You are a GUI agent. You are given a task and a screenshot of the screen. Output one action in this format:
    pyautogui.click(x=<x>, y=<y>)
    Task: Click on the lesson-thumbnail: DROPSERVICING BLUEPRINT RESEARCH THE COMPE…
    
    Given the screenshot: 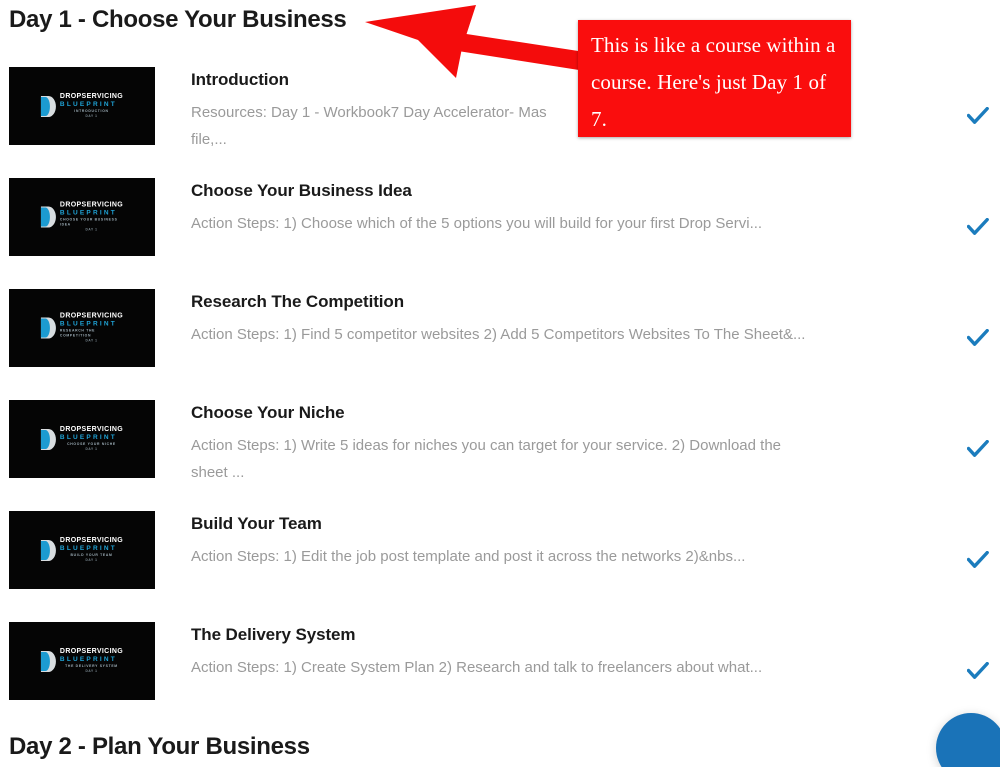 What is the action you would take?
    pyautogui.click(x=82, y=328)
    